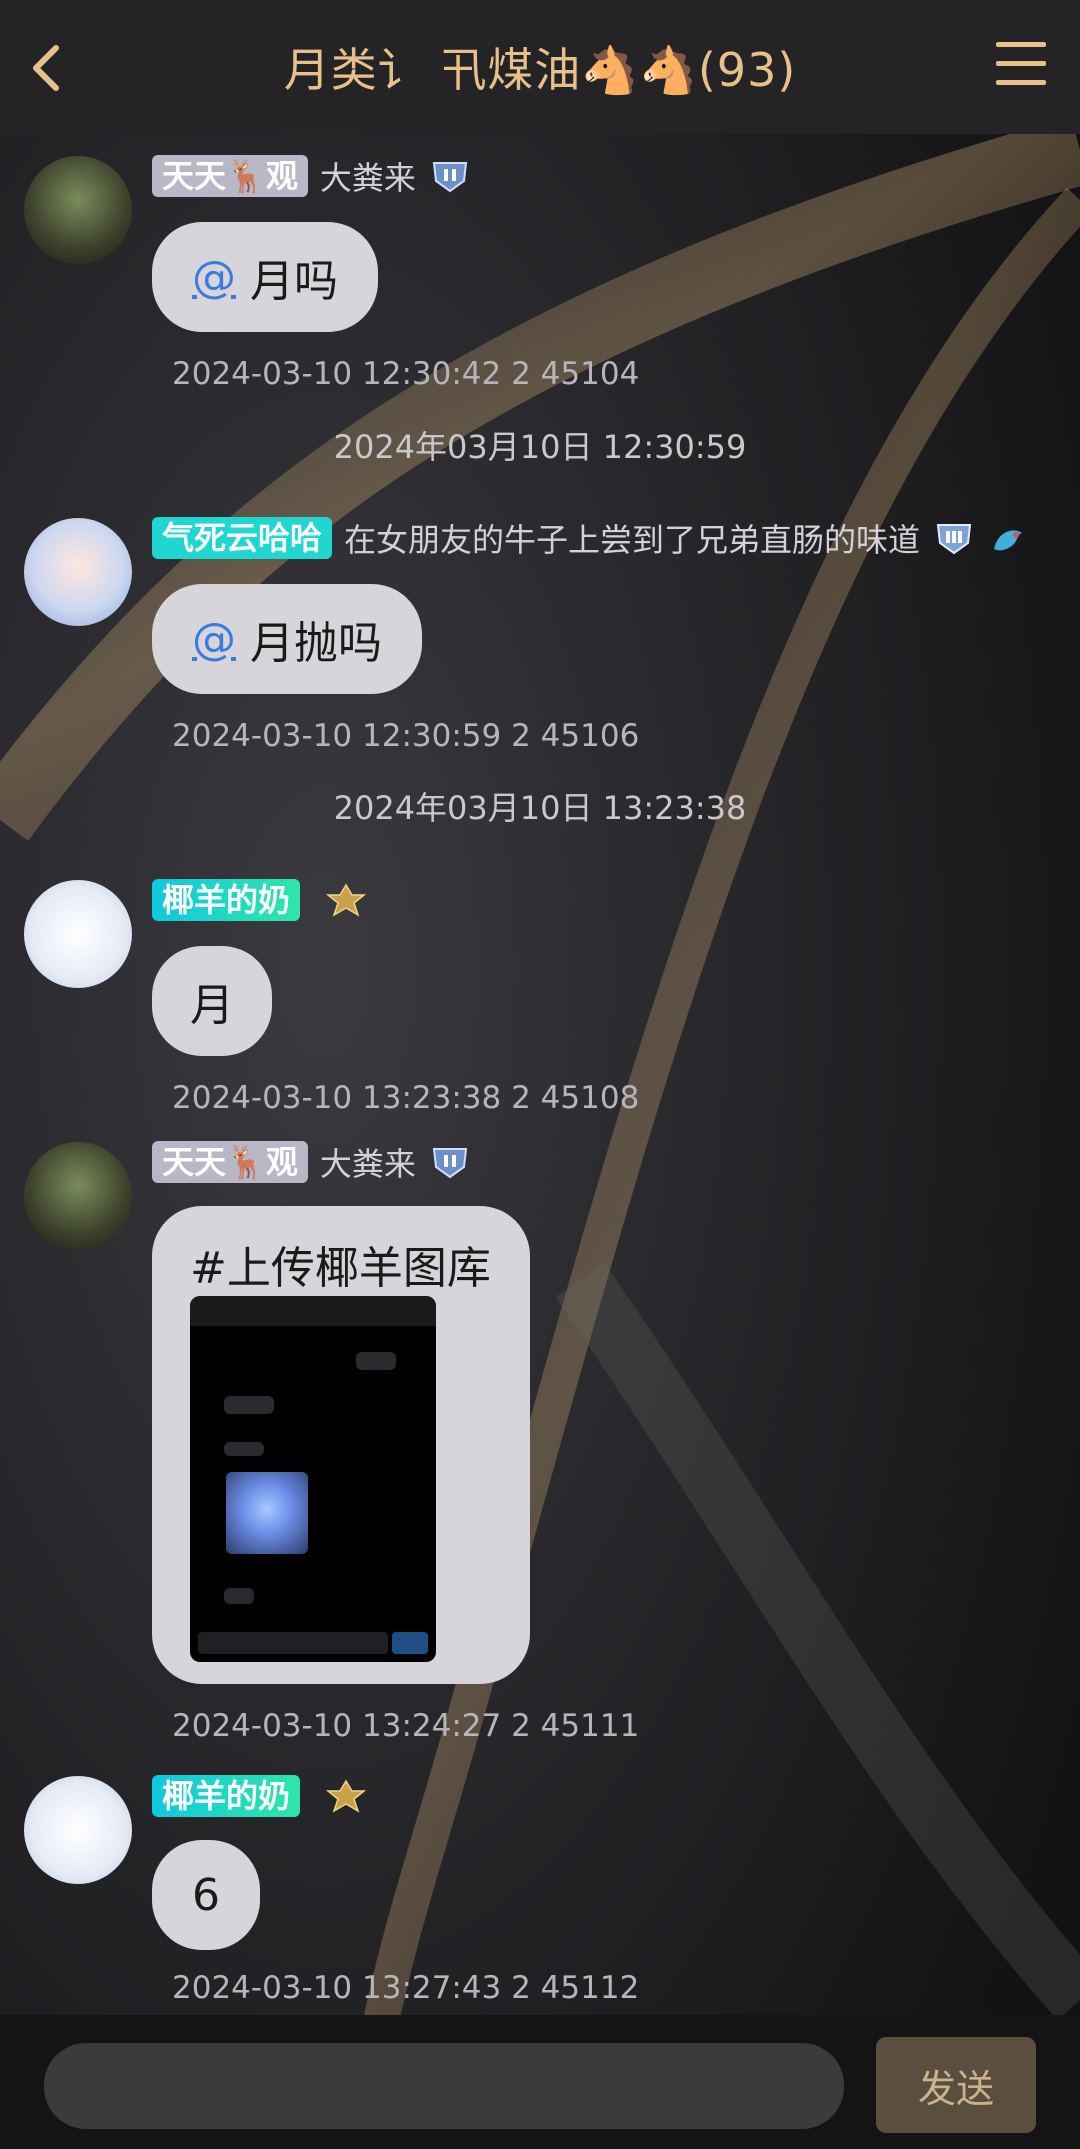  Describe the element at coordinates (406, 1098) in the screenshot. I see `message-meta: 2024-03-10 13:23:38 2 45108` at that location.